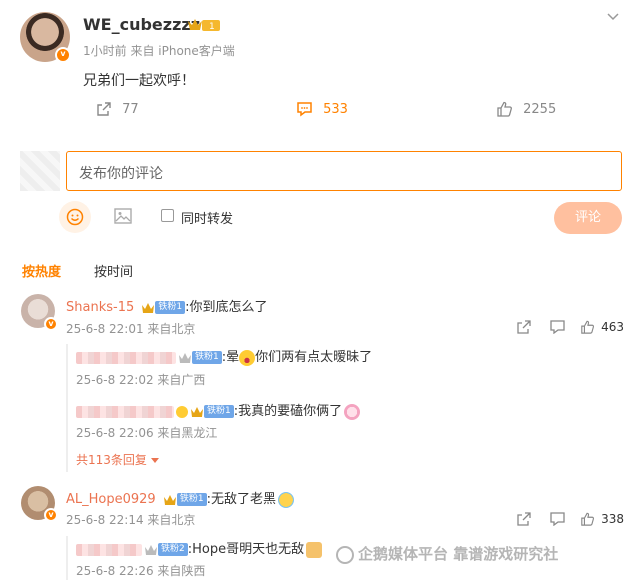 The height and width of the screenshot is (580, 635). What do you see at coordinates (117, 109) in the screenshot?
I see `repost-button: 77` at bounding box center [117, 109].